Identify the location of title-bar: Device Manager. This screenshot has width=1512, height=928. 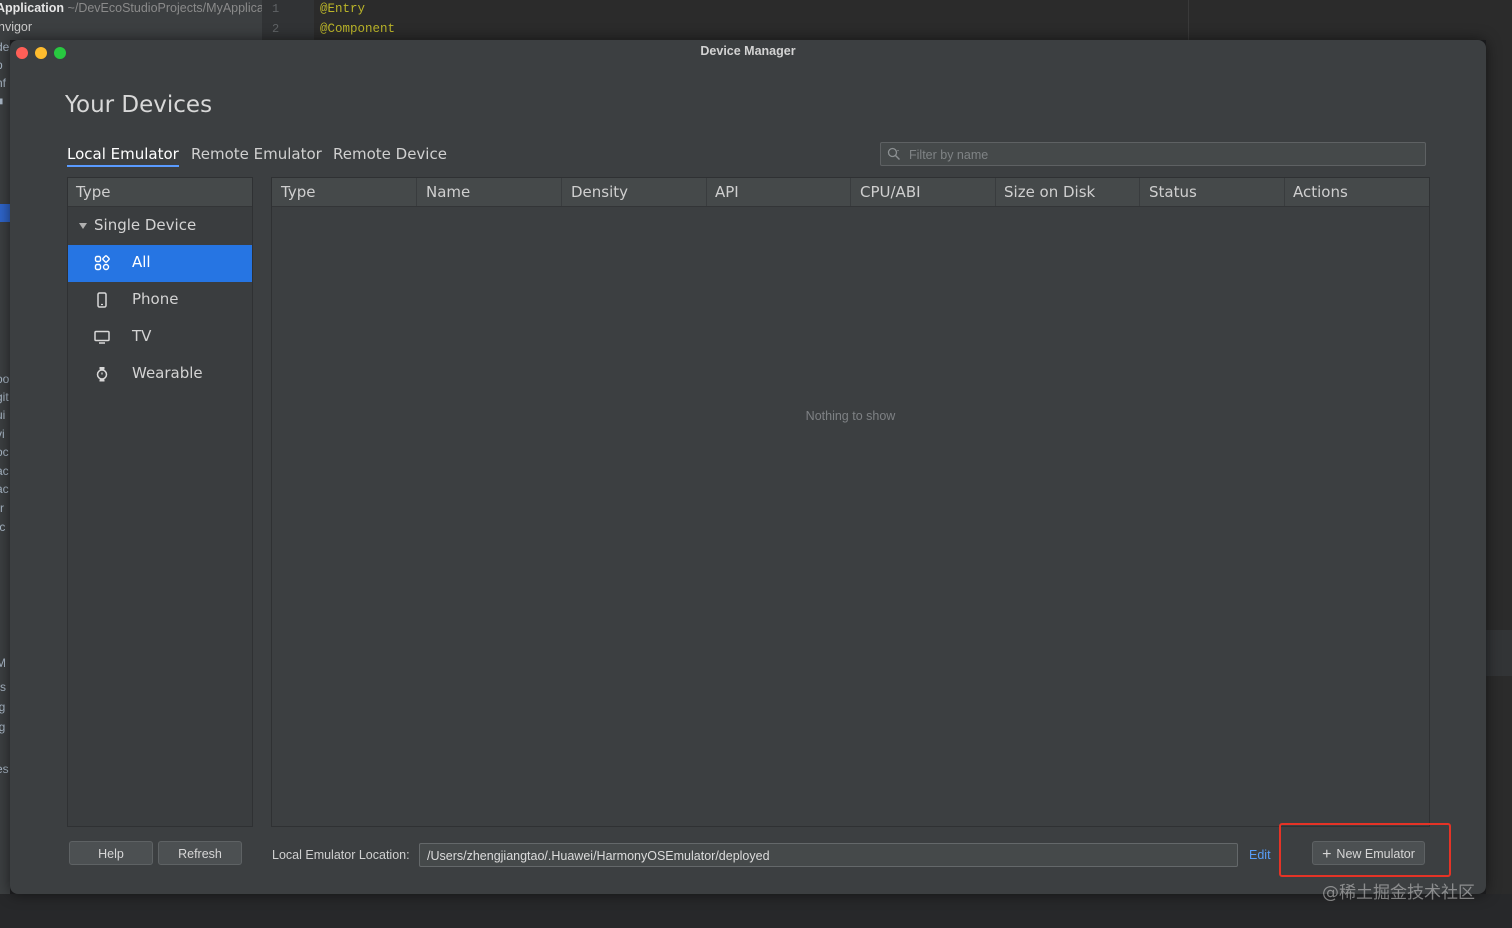
(748, 53).